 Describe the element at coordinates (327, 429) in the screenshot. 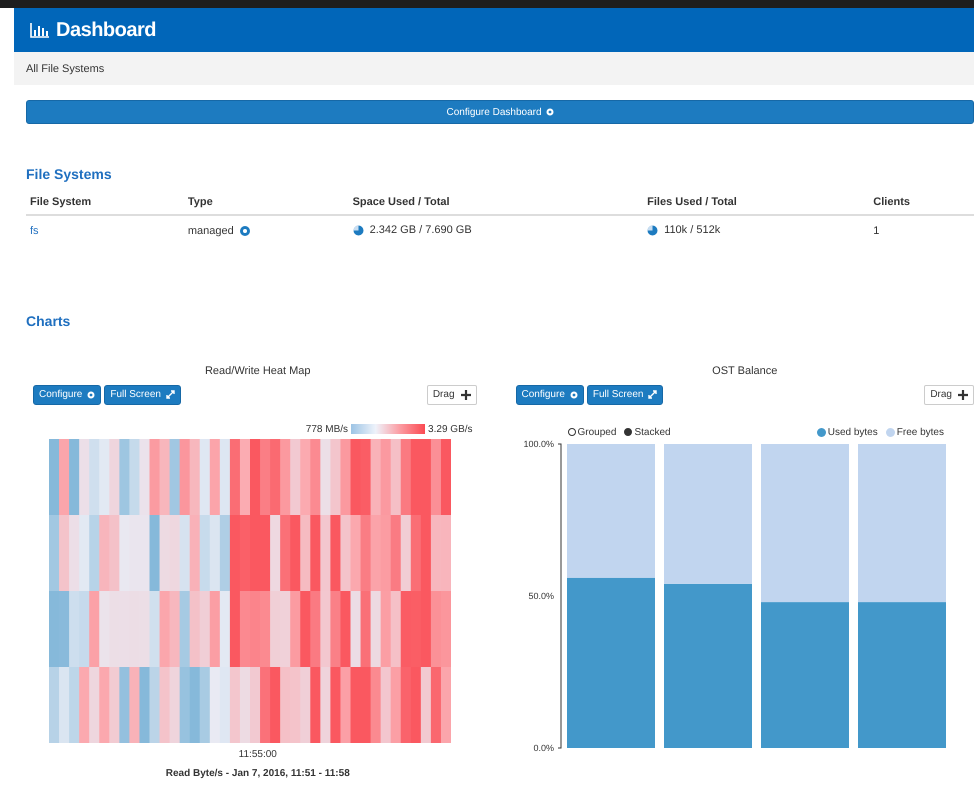

I see `scale-min-label: 778 MB/s` at that location.